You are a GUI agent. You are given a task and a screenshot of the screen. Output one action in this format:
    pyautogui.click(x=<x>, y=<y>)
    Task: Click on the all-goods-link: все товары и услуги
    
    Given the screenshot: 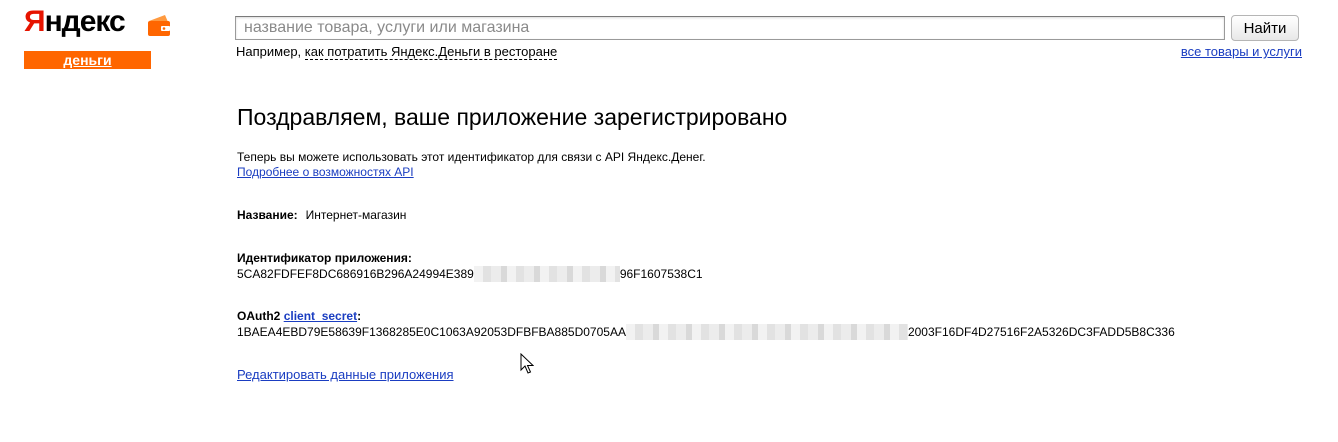 What is the action you would take?
    pyautogui.click(x=1241, y=51)
    